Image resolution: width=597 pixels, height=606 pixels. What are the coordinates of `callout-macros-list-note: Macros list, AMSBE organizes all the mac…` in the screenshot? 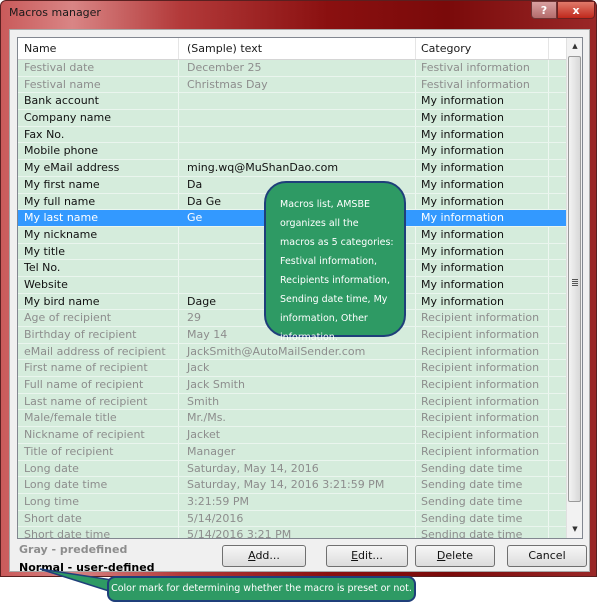 It's located at (335, 262).